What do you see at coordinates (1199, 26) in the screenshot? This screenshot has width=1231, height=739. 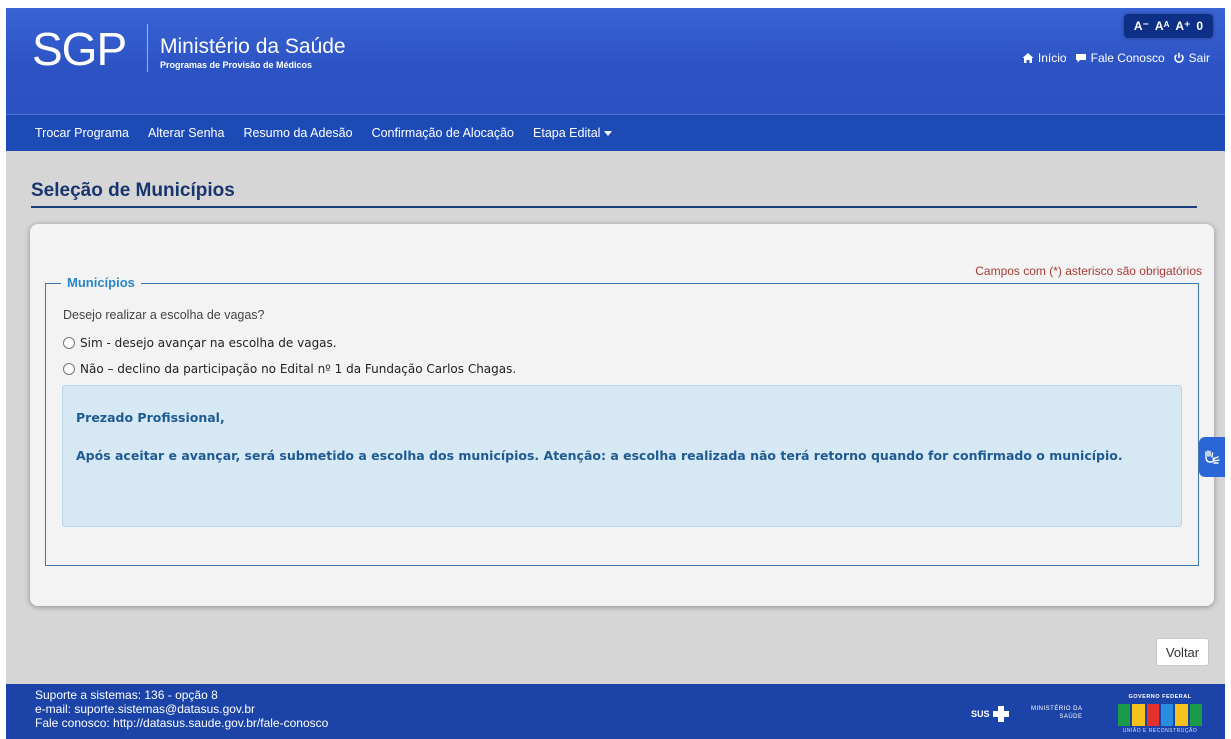 I see `contrast-button: 0` at bounding box center [1199, 26].